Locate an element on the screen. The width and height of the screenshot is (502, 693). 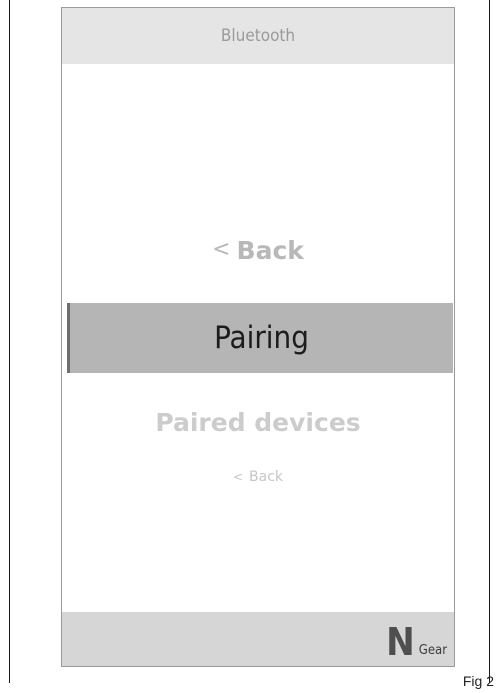
menu-item-paired-devices: Paired devices is located at coordinates (258, 422).